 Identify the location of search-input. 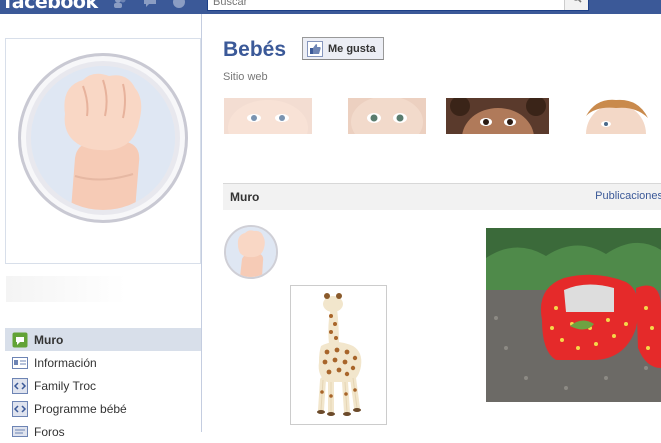
(384, 5).